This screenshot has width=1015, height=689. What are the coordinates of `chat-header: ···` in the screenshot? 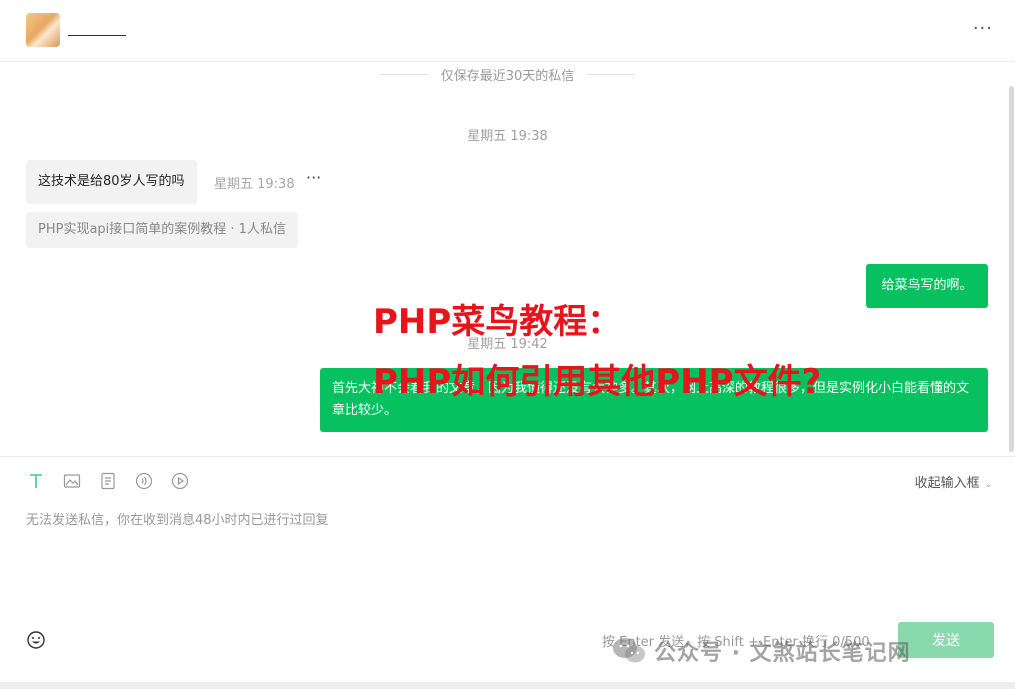 It's located at (507, 31).